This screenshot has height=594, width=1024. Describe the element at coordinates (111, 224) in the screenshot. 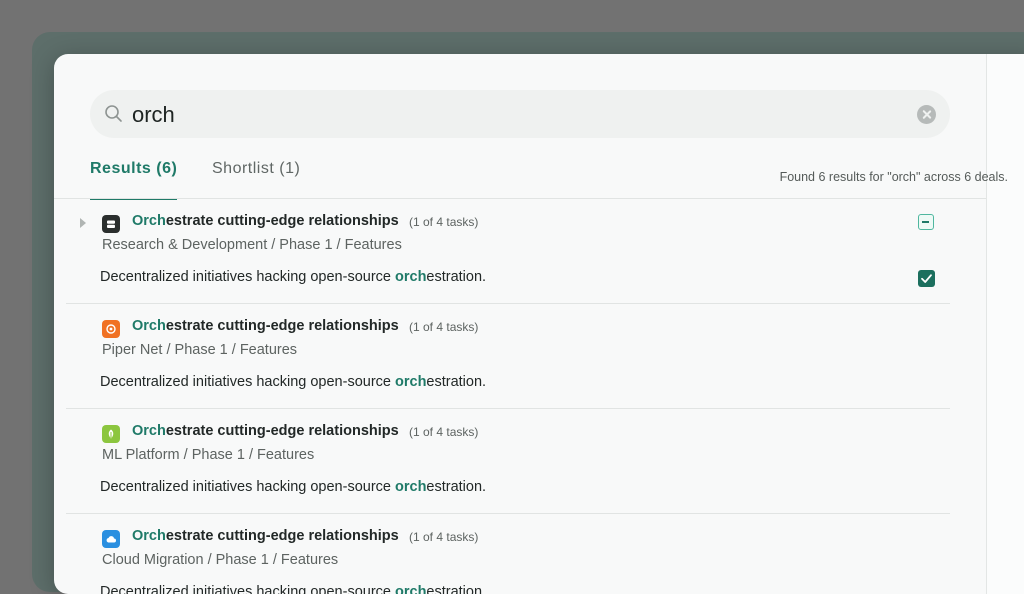

I see `robot-icon` at that location.